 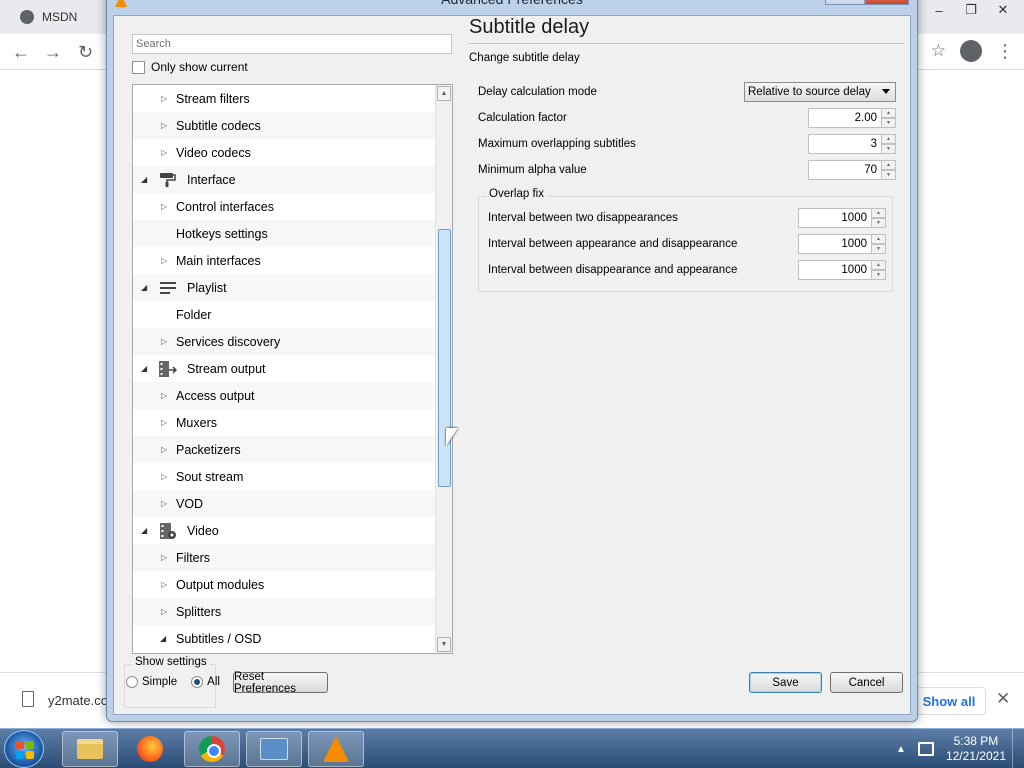 I want to click on interval-dis-app-spinbox: 1000 ▲ ▼, so click(x=842, y=270).